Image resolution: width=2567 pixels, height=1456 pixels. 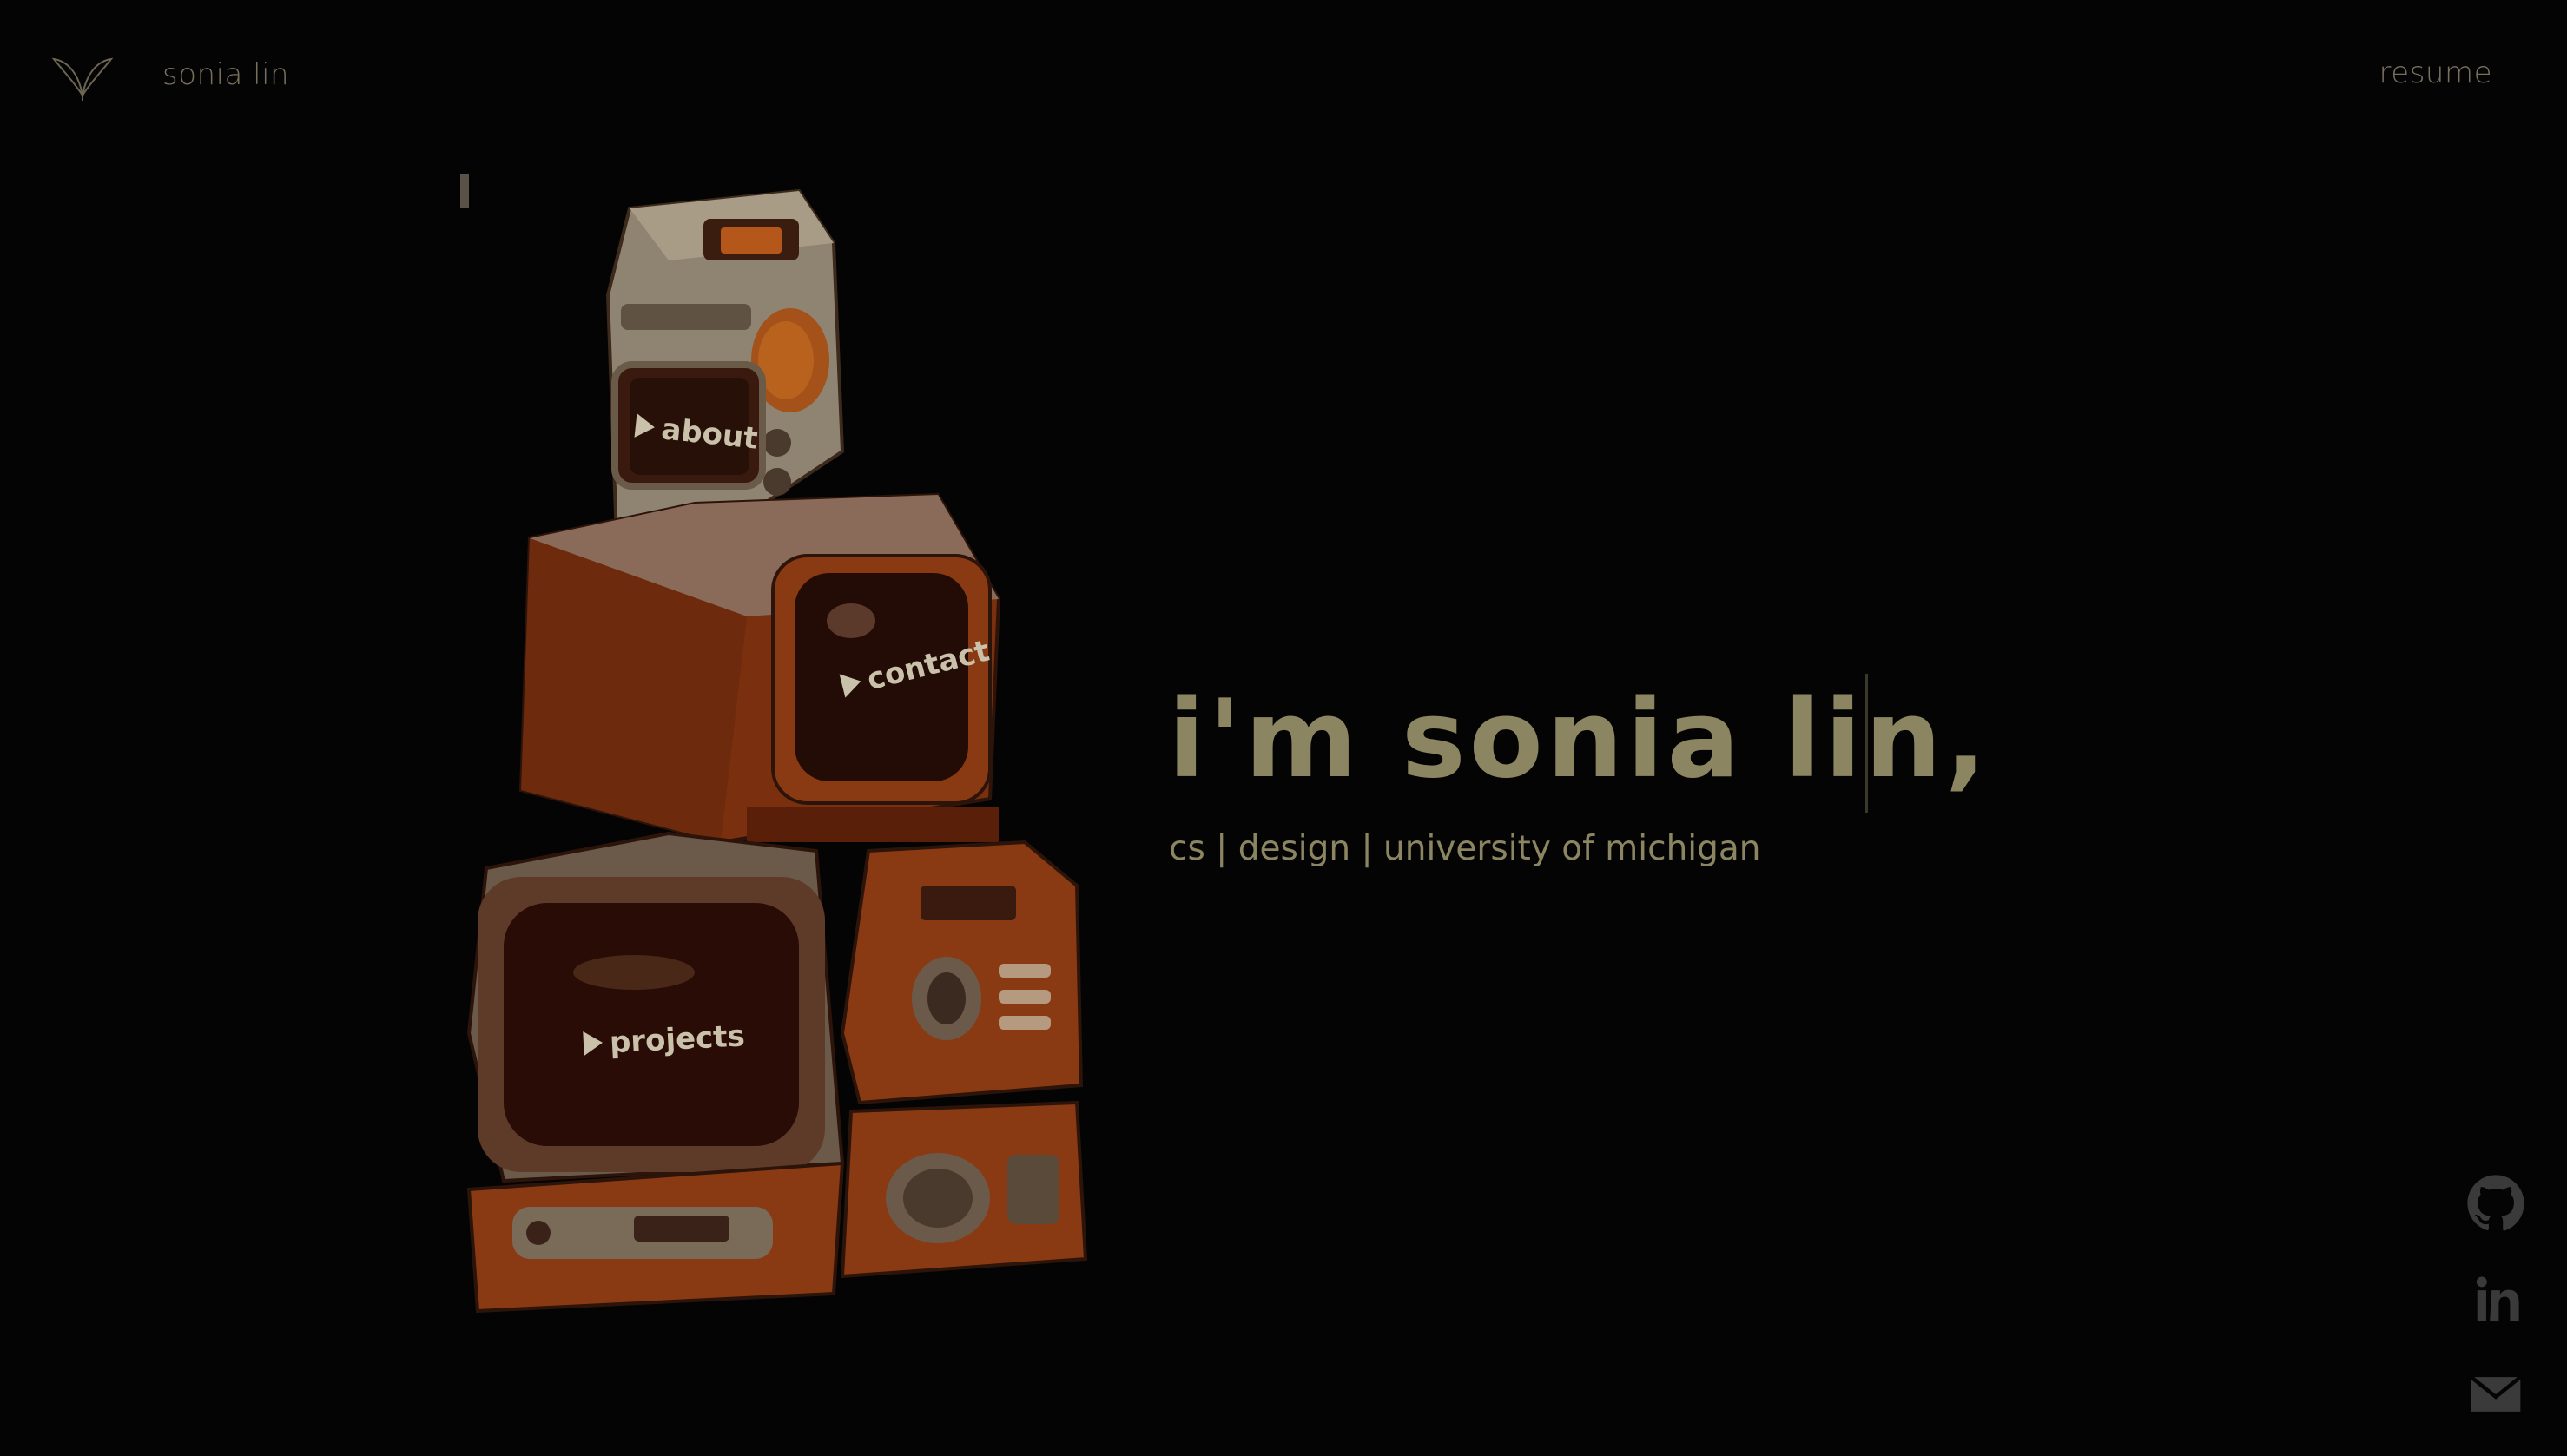 What do you see at coordinates (964, 1059) in the screenshot?
I see `tv-bottom-right` at bounding box center [964, 1059].